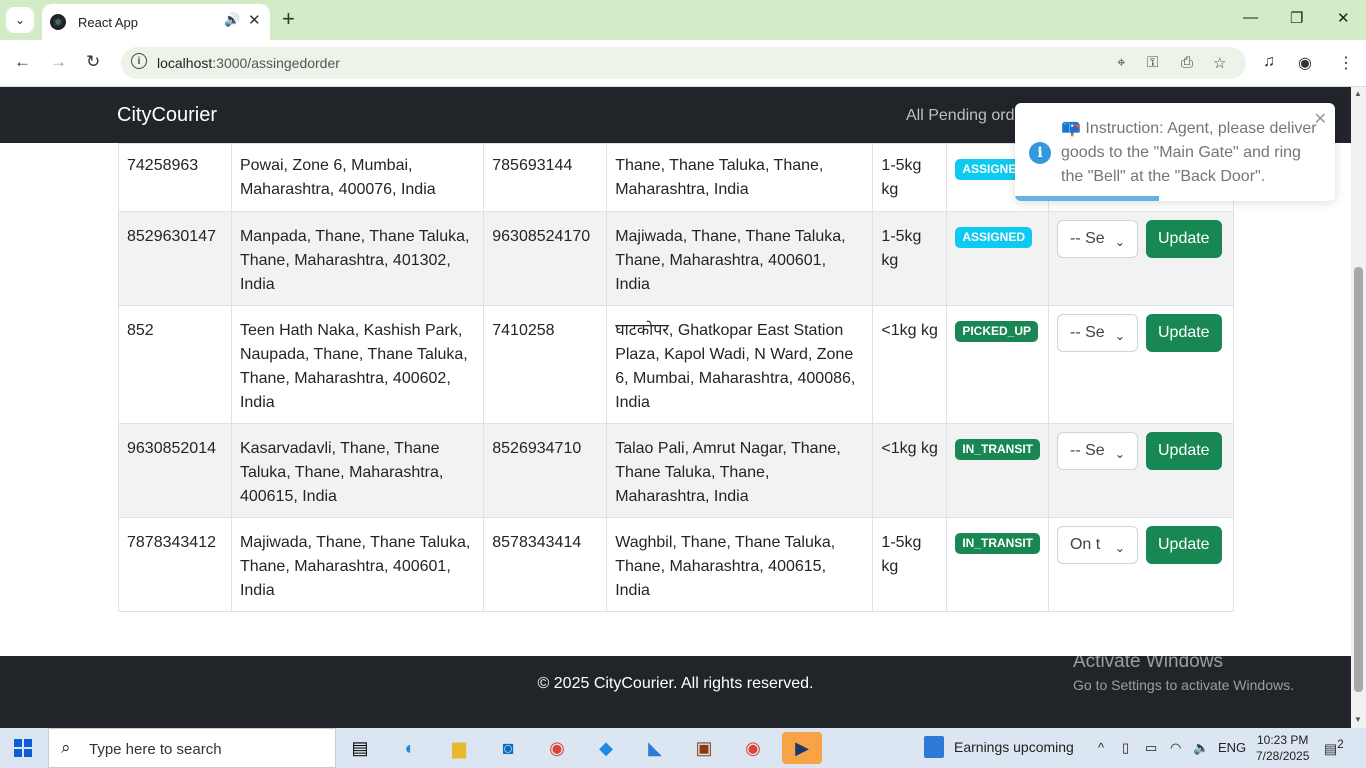 This screenshot has width=1366, height=768. I want to click on minimize-icon: —, so click(1250, 17).